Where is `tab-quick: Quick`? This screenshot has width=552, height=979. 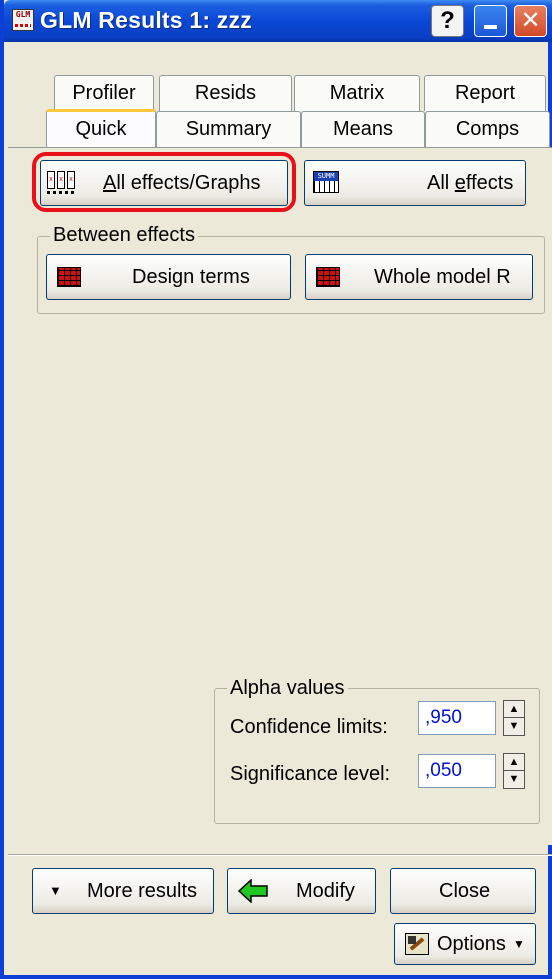 tab-quick: Quick is located at coordinates (101, 128).